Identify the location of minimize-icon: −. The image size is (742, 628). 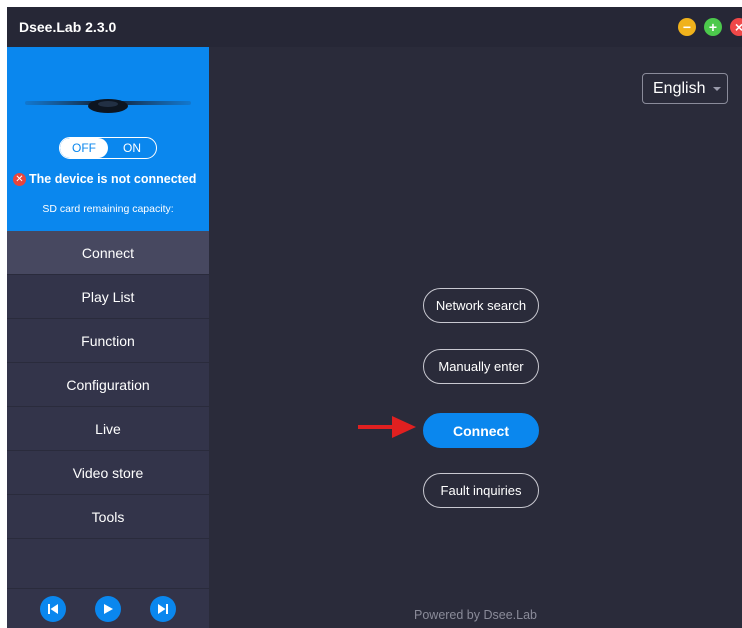
(687, 27).